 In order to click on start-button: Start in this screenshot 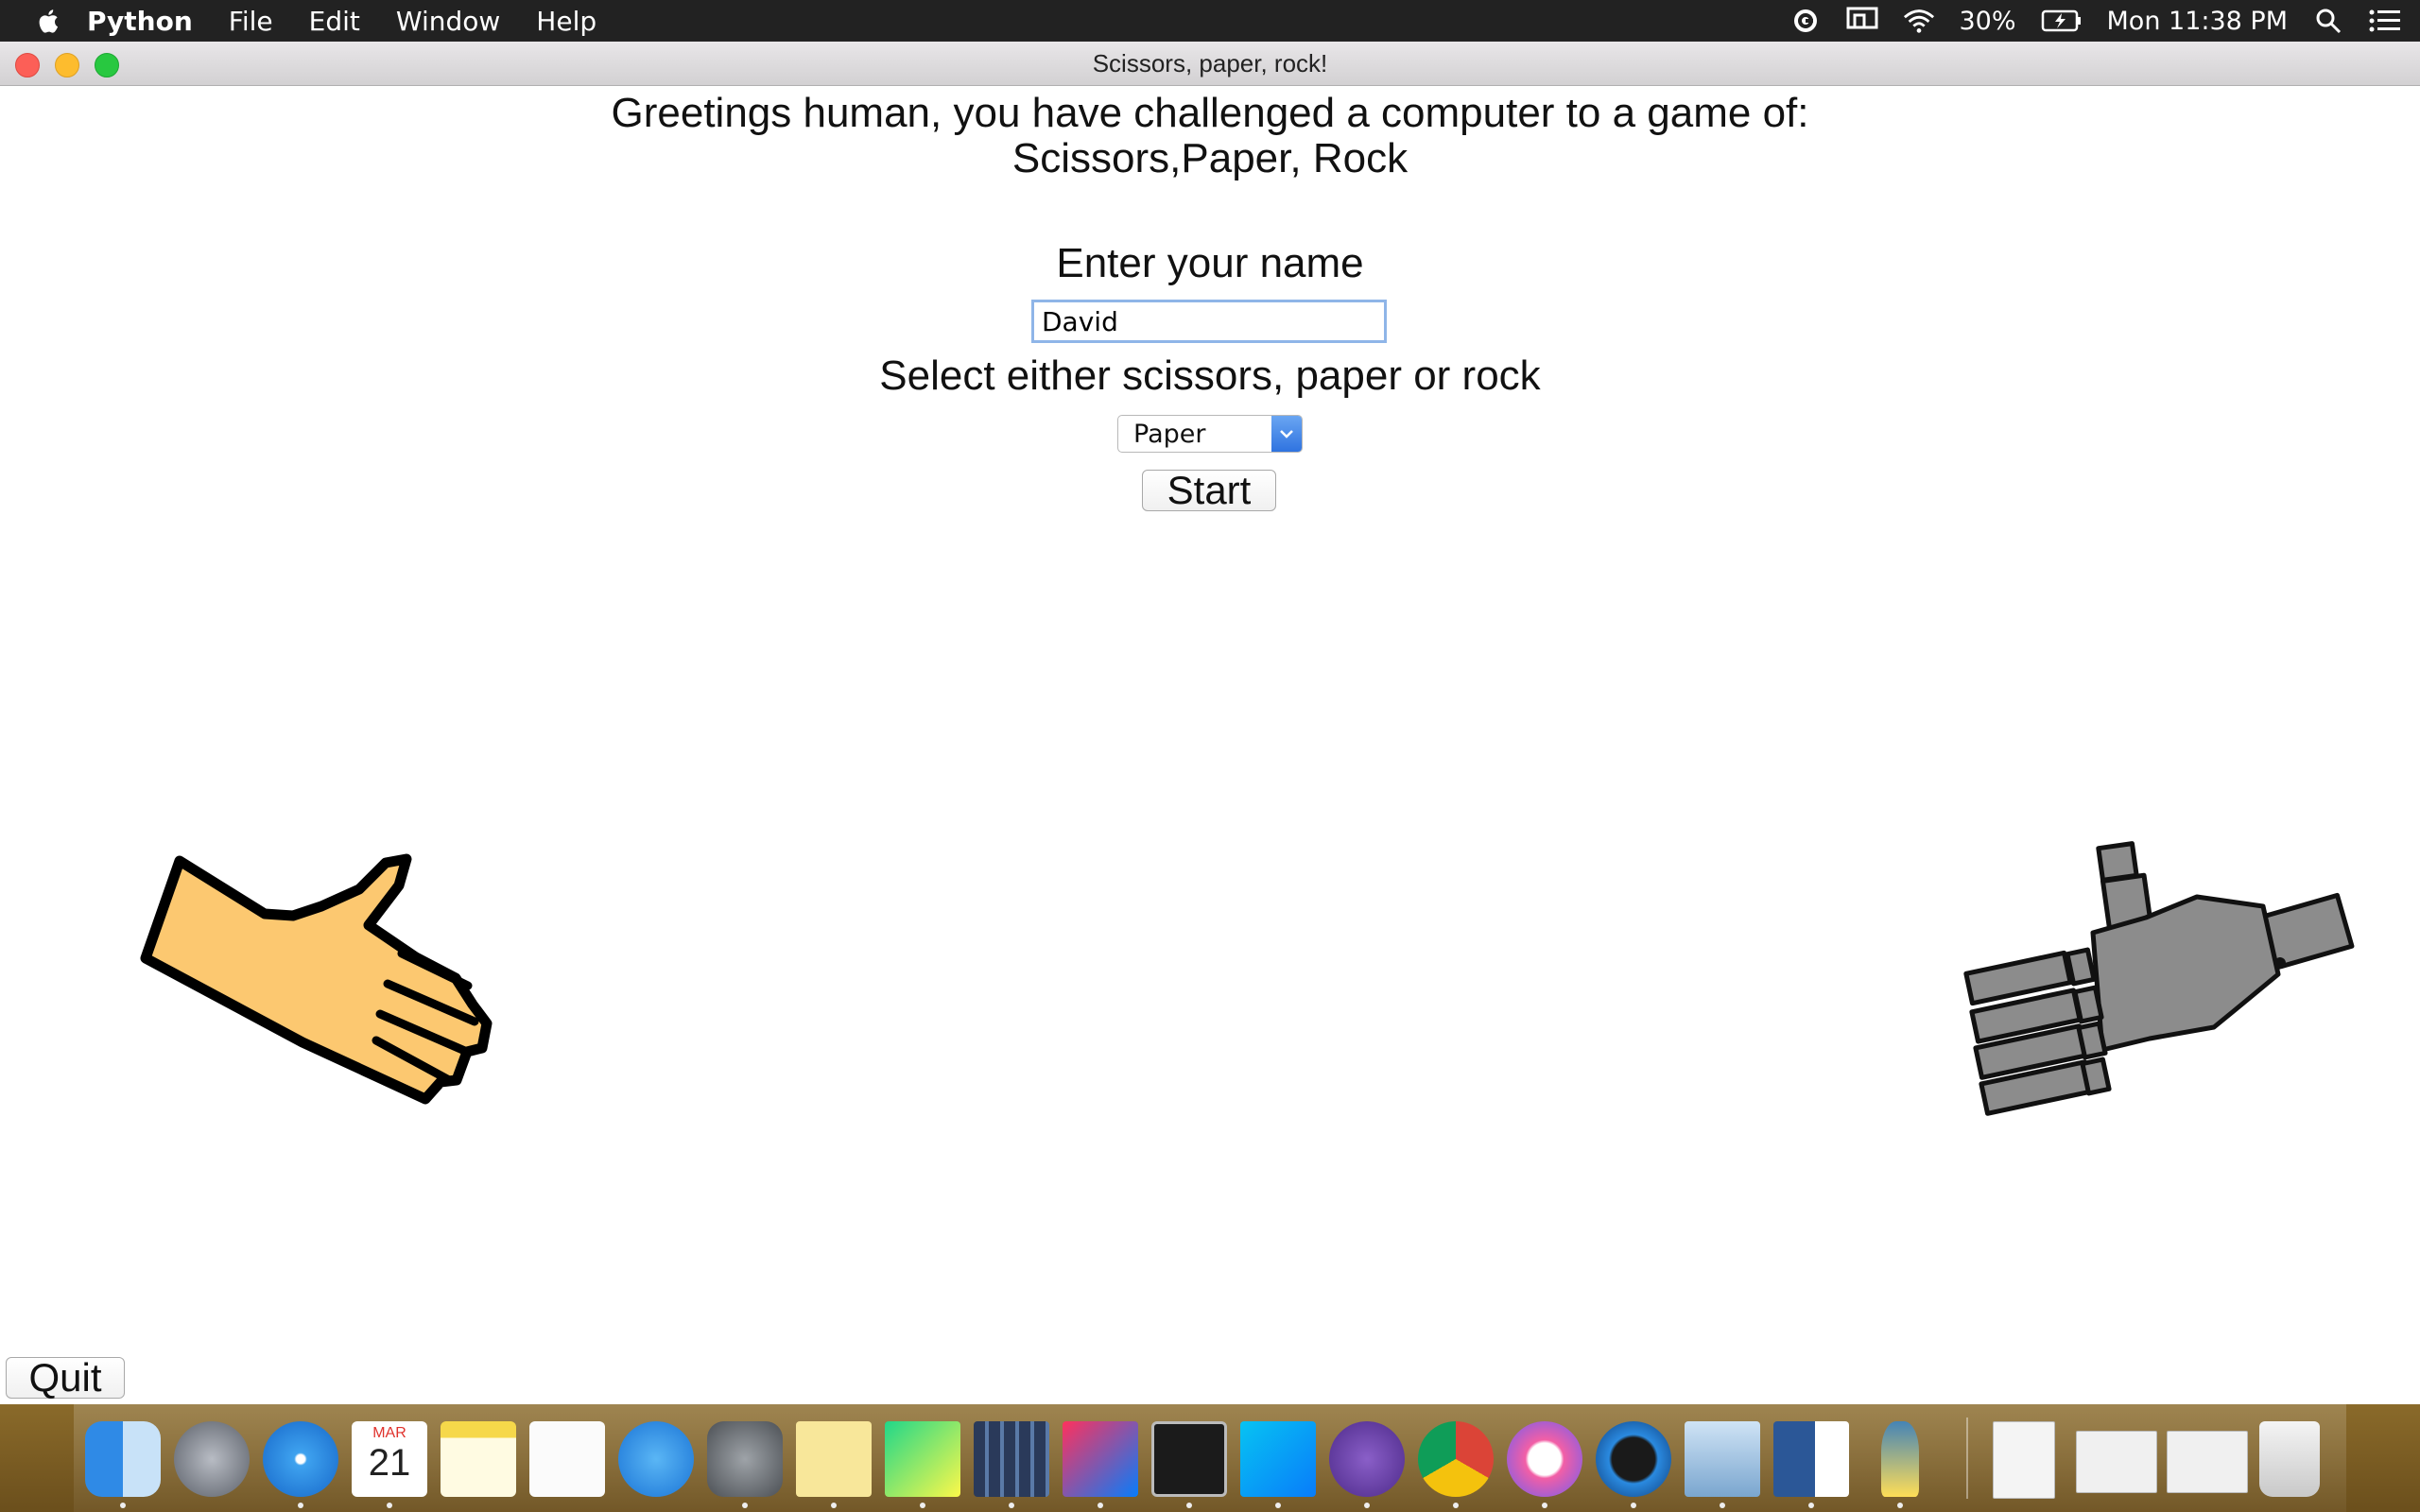, I will do `click(1209, 490)`.